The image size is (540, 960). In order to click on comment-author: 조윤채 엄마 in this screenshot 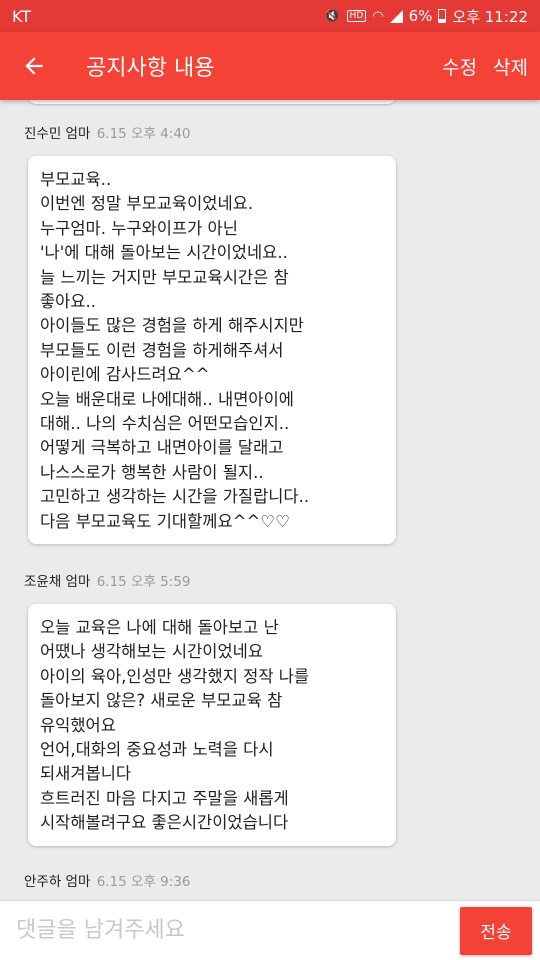, I will do `click(57, 582)`.